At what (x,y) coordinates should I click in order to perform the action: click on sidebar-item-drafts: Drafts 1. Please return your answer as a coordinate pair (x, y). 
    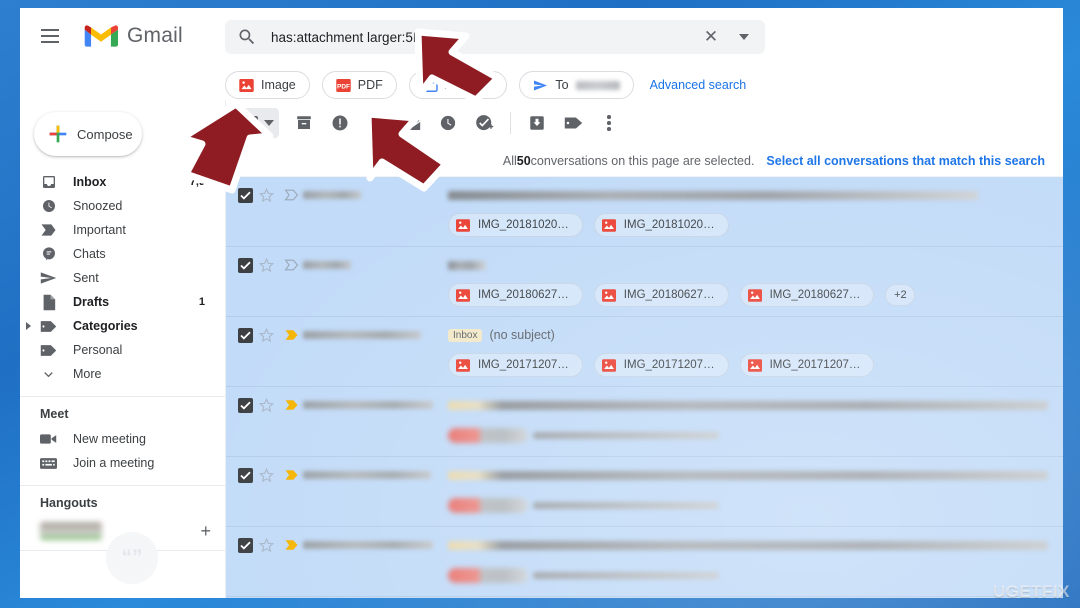
    Looking at the image, I should click on (117, 302).